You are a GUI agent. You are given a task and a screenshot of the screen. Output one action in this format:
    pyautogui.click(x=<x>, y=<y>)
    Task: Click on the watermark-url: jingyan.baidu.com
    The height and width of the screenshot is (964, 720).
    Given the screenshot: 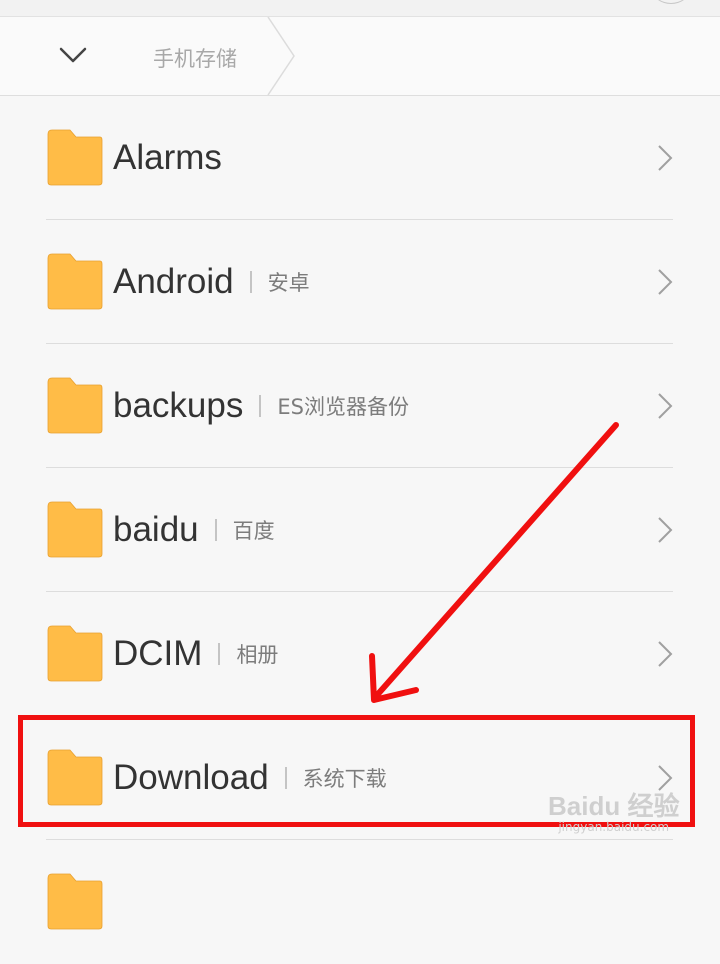 What is the action you would take?
    pyautogui.click(x=614, y=827)
    